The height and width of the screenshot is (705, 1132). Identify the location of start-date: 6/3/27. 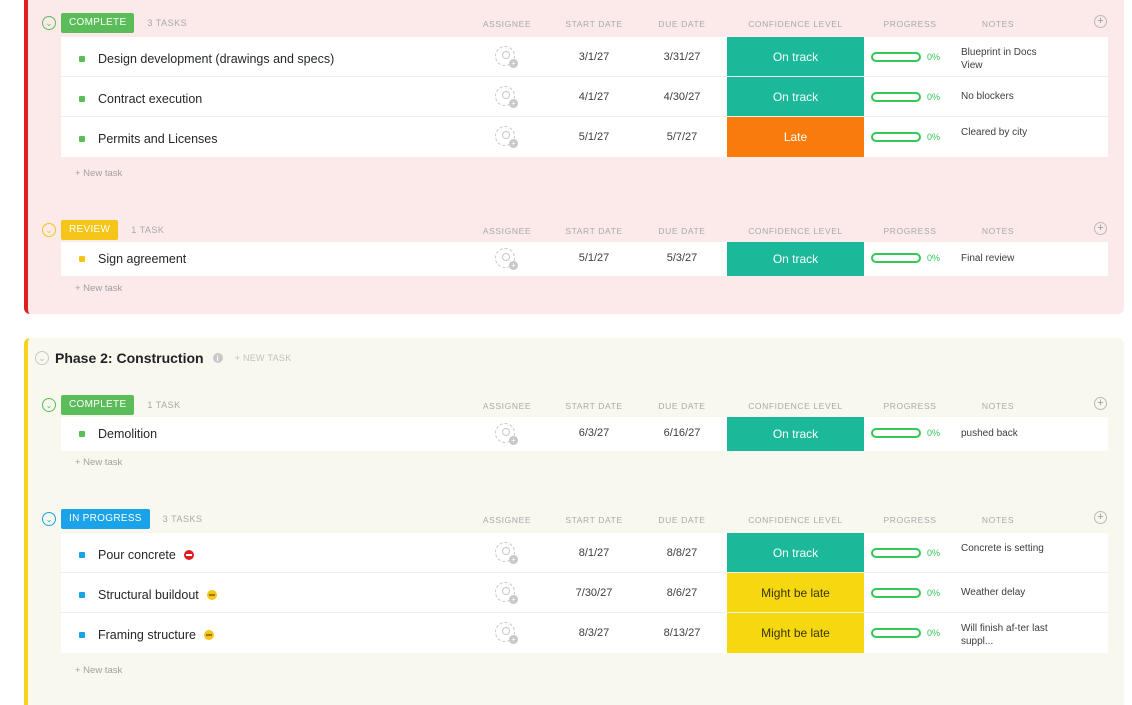
(594, 433).